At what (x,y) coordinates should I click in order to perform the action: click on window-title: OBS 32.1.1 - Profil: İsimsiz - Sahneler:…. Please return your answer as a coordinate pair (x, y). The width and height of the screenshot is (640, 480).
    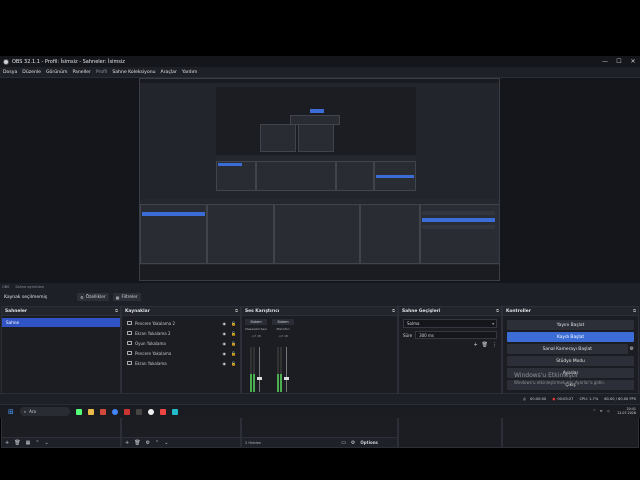
    Looking at the image, I should click on (68, 61).